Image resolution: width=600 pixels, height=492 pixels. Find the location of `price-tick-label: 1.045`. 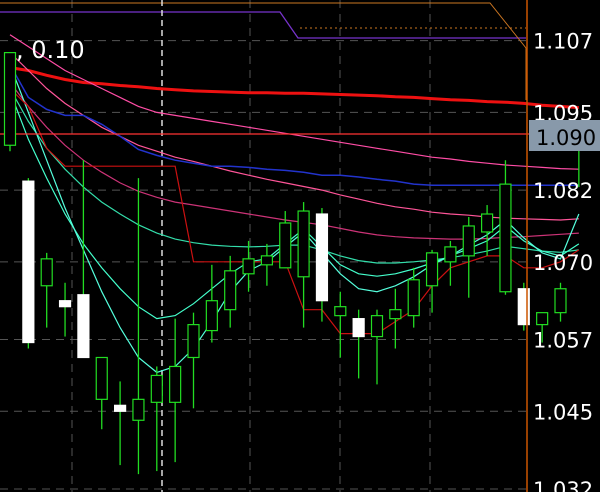

price-tick-label: 1.045 is located at coordinates (563, 412).